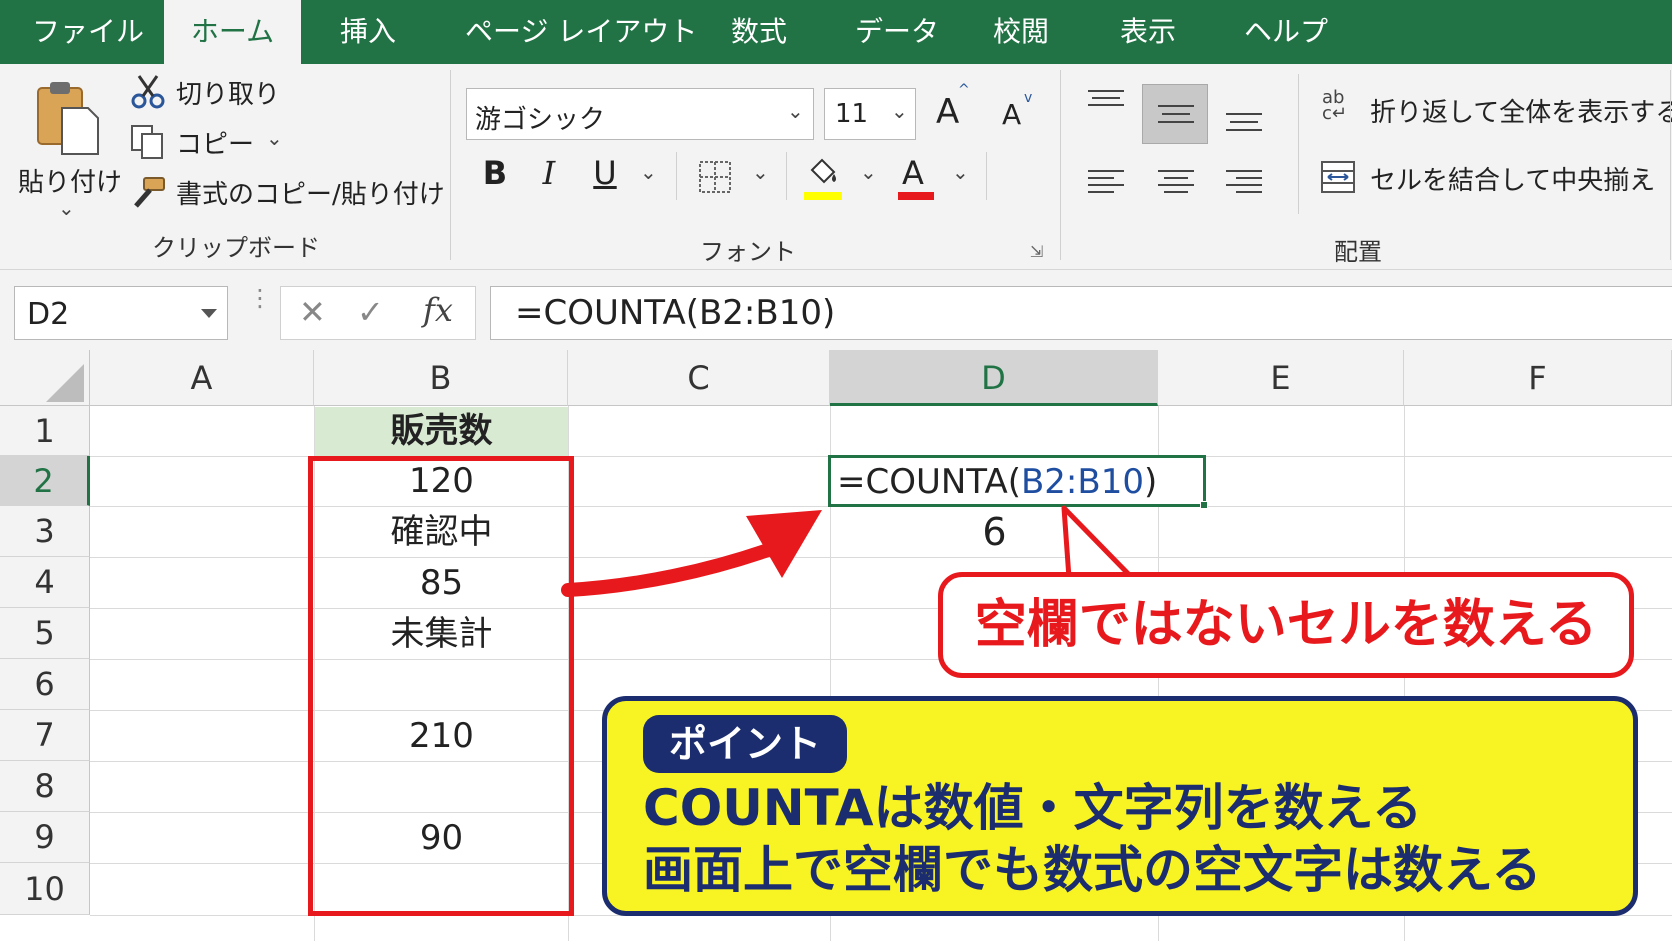 The width and height of the screenshot is (1672, 941). I want to click on row-header-7: 7, so click(45, 735).